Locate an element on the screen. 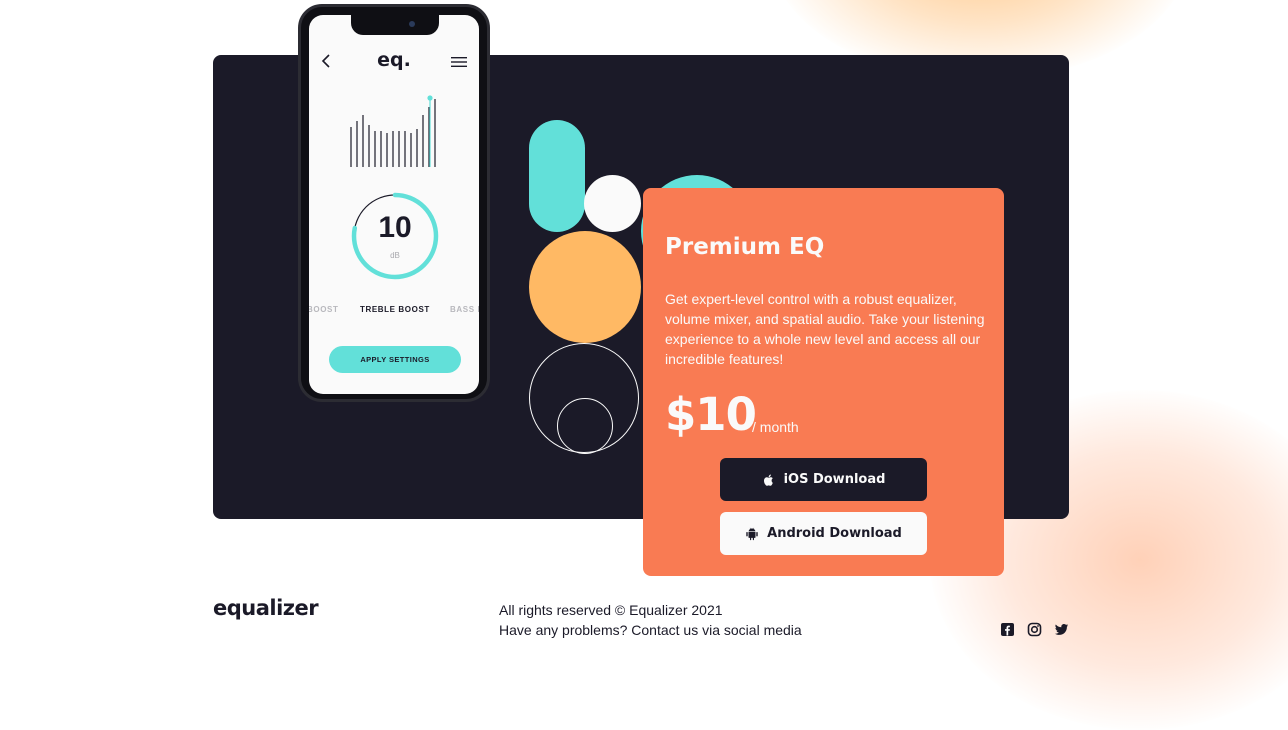  footer-logo: equalizer is located at coordinates (266, 608).